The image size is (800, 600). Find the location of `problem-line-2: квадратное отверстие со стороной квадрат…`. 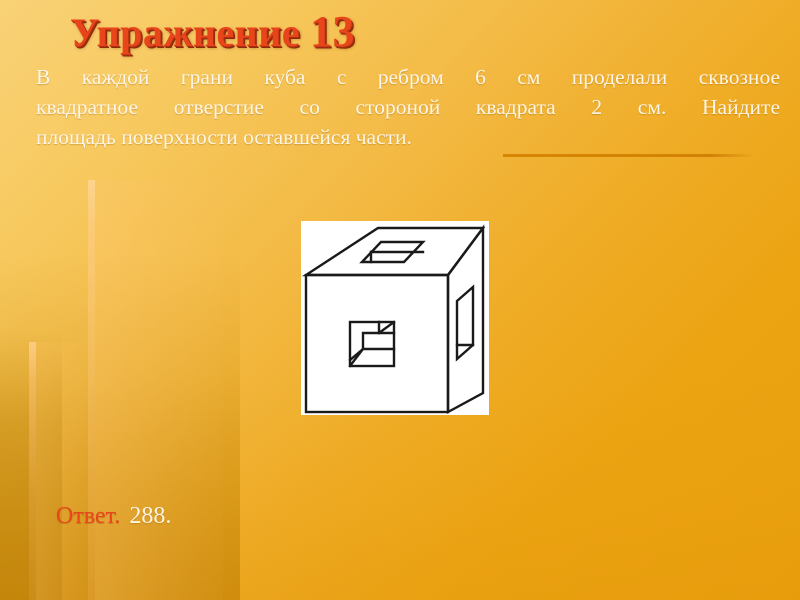

problem-line-2: квадратное отверстие со стороной квадрат… is located at coordinates (408, 107).